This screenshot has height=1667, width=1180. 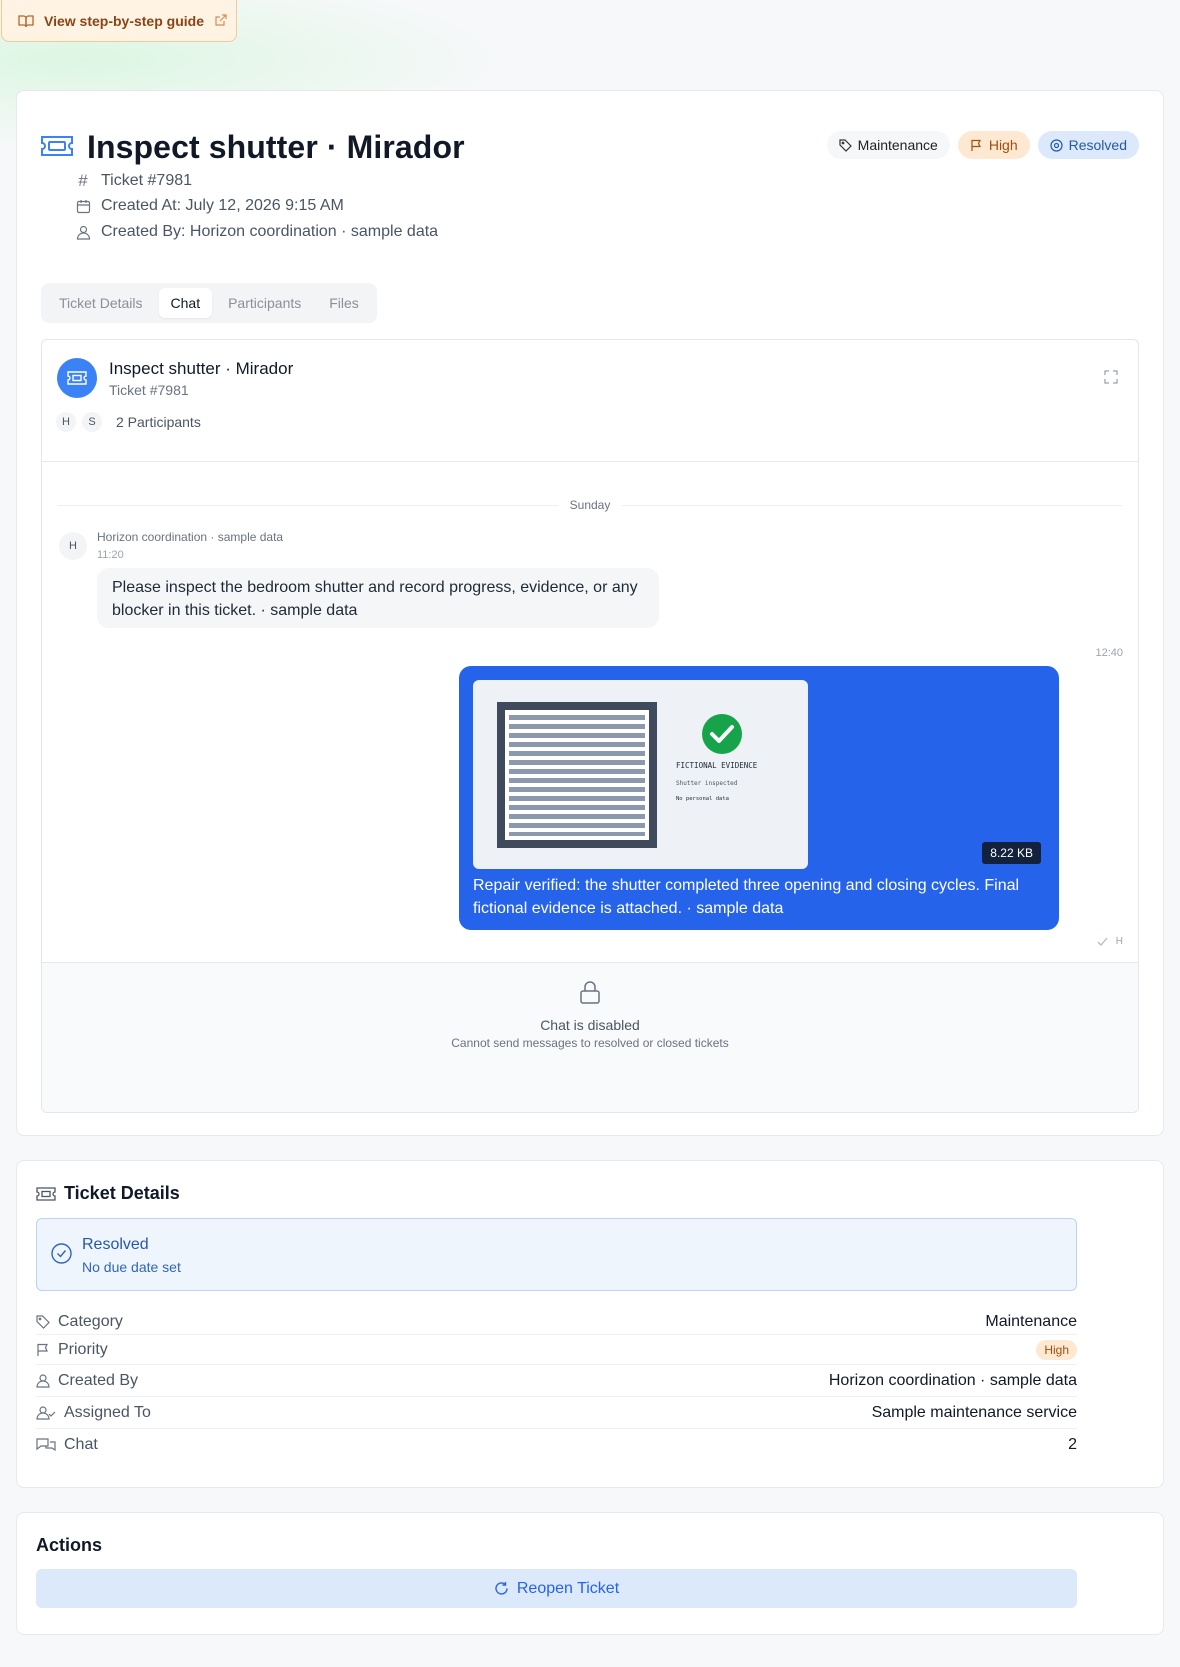 I want to click on chat-subtitle: Ticket #7981, so click(x=149, y=390).